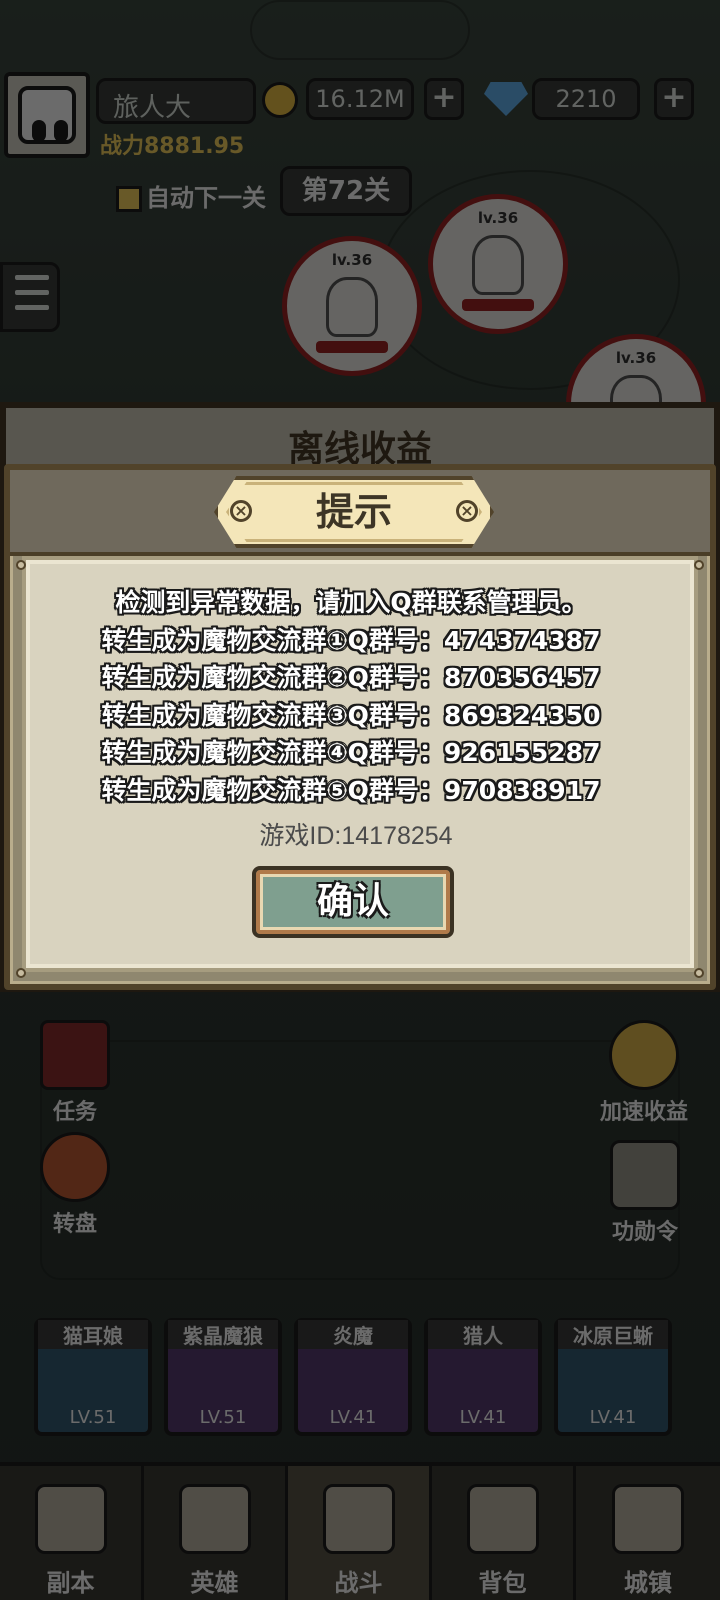  I want to click on qq-group-line: 转生成为魔物交流群⑤Q群号：970838917, so click(351, 790).